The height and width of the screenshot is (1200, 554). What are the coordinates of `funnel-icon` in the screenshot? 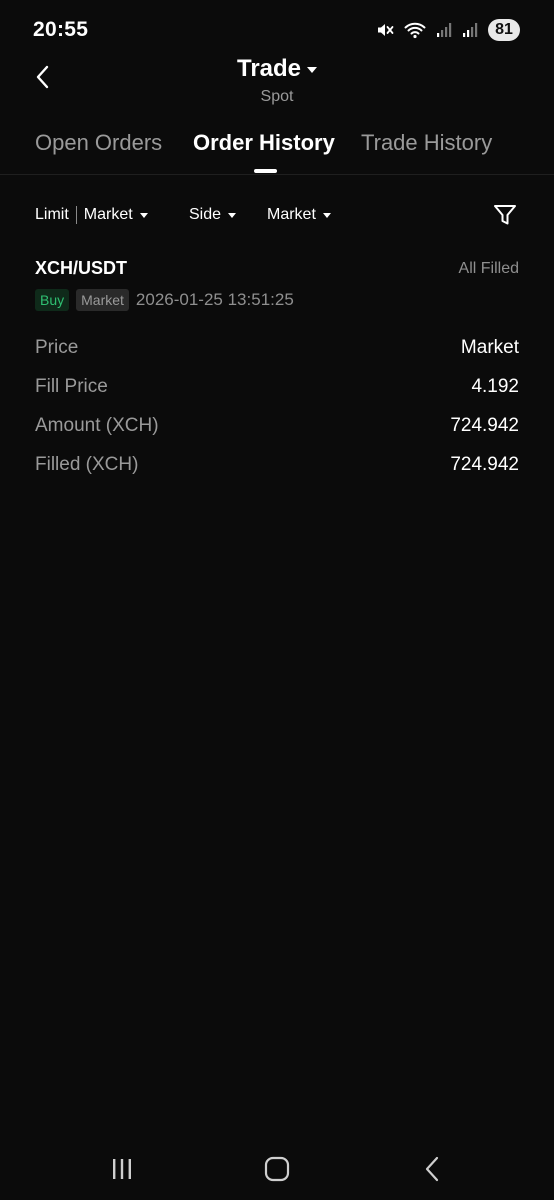 It's located at (505, 215).